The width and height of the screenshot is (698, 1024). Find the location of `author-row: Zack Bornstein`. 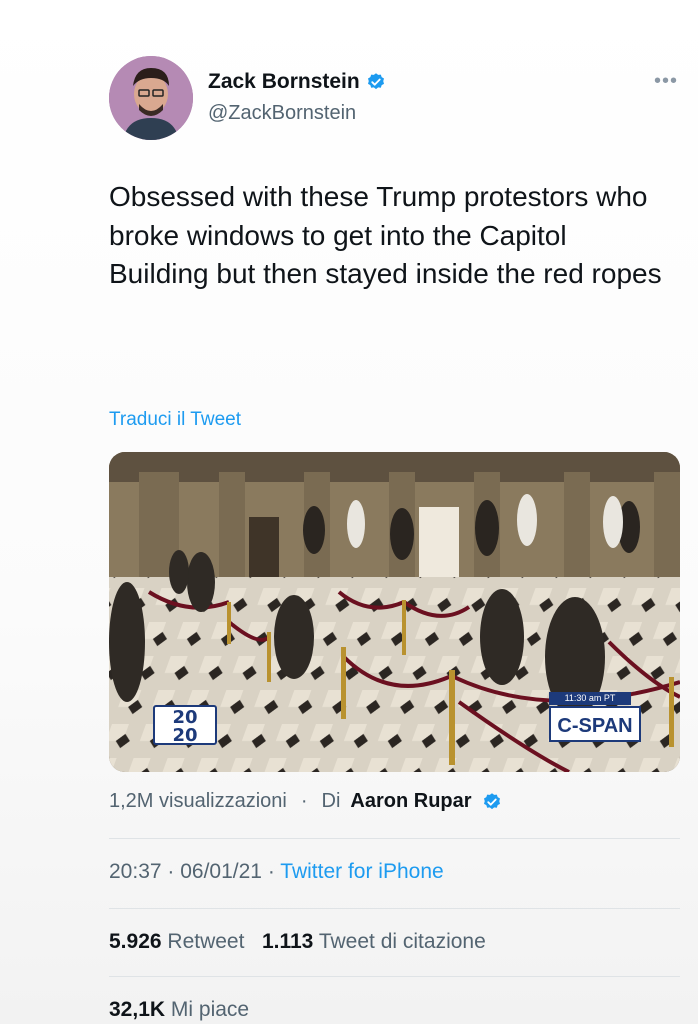

author-row: Zack Bornstein is located at coordinates (297, 82).